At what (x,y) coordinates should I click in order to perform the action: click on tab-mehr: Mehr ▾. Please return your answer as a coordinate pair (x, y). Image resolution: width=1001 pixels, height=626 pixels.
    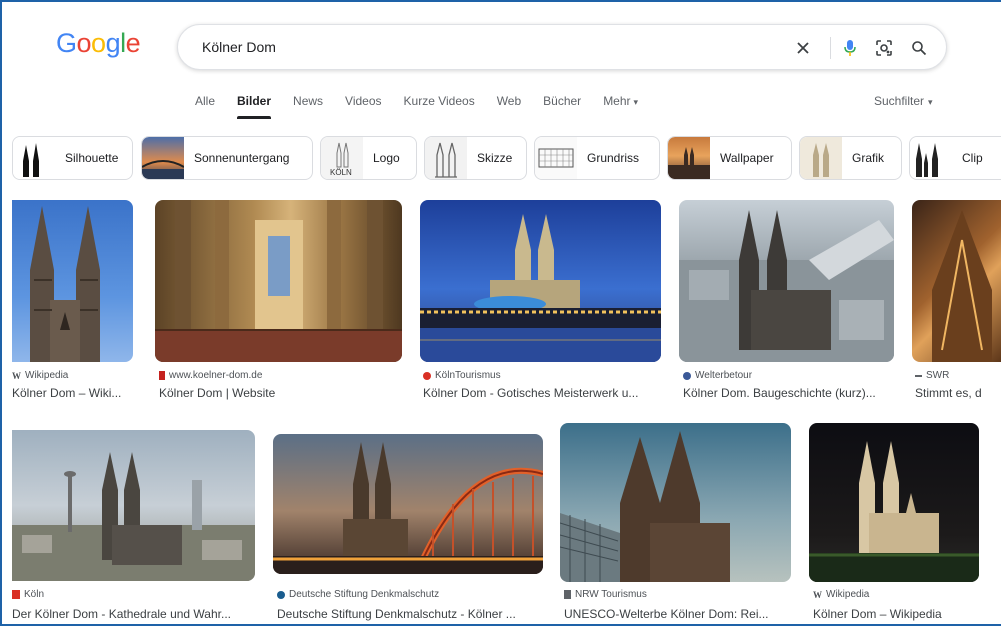
    Looking at the image, I should click on (620, 105).